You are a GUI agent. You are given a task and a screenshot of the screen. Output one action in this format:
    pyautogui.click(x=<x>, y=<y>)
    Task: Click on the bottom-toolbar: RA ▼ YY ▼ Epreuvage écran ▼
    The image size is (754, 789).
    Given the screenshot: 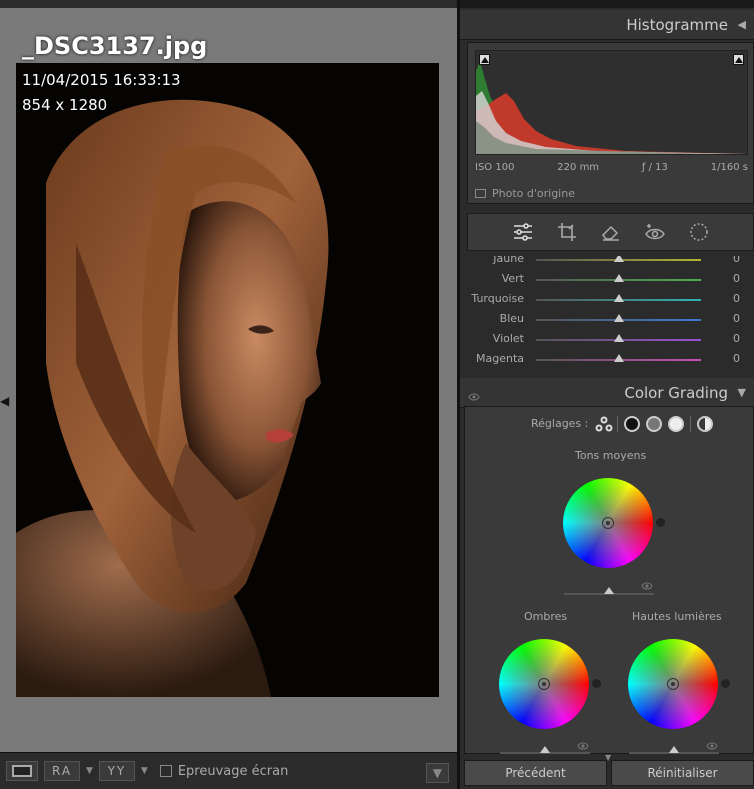 What is the action you would take?
    pyautogui.click(x=228, y=770)
    